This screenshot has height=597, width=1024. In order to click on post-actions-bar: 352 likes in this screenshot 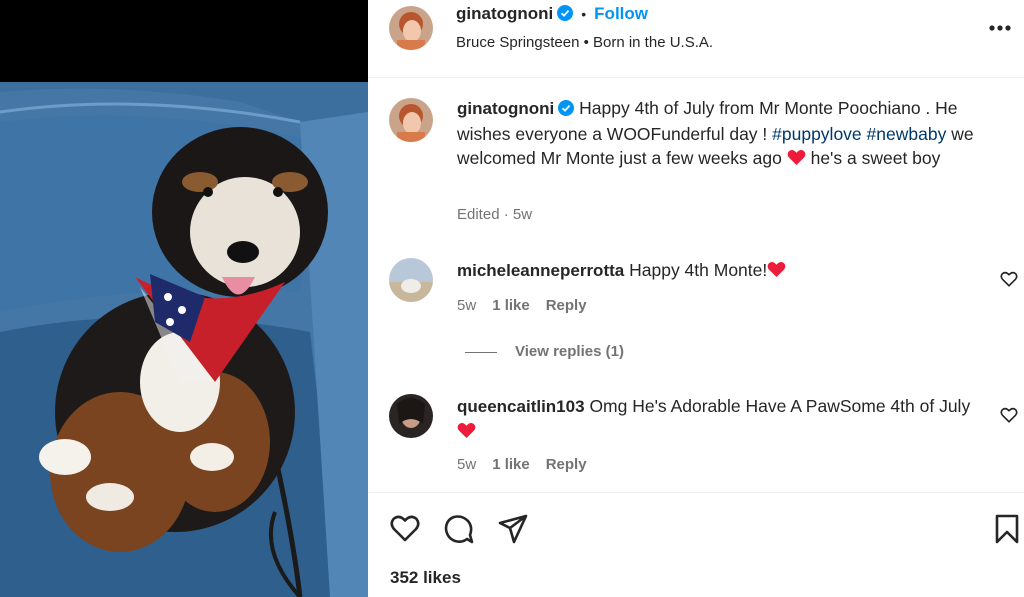, I will do `click(696, 544)`.